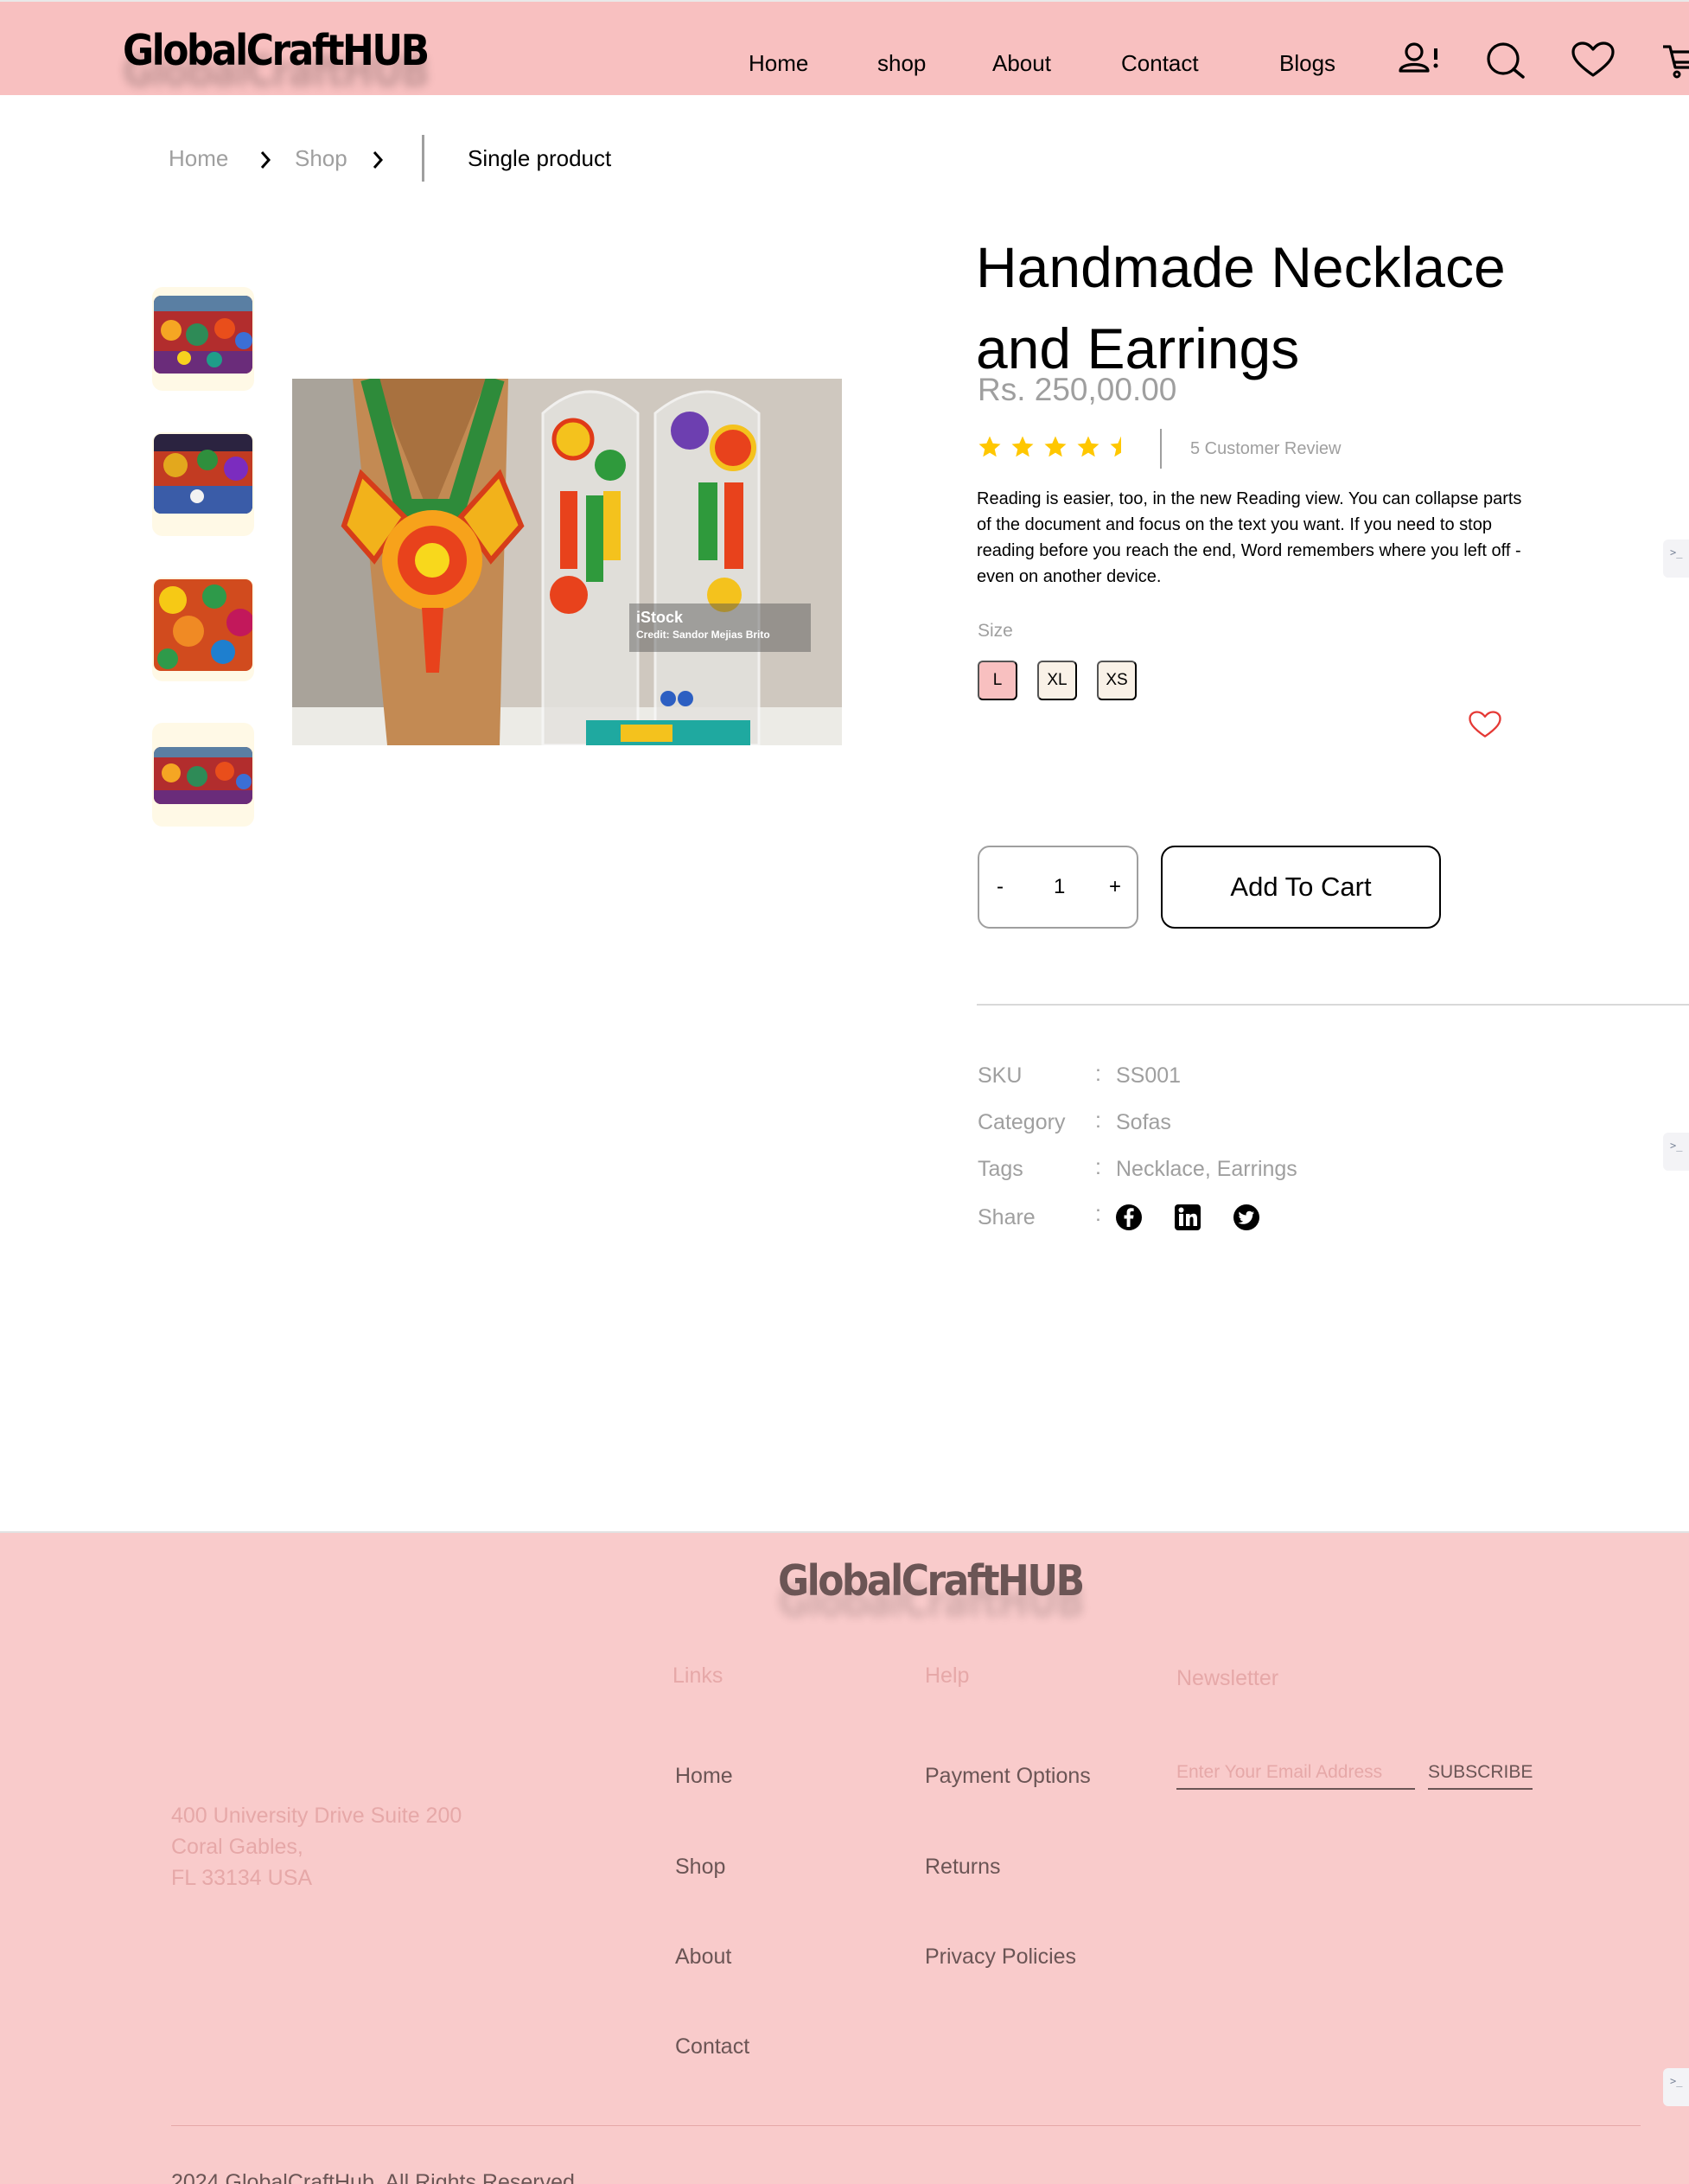  I want to click on sku-value: SS001, so click(1149, 1075).